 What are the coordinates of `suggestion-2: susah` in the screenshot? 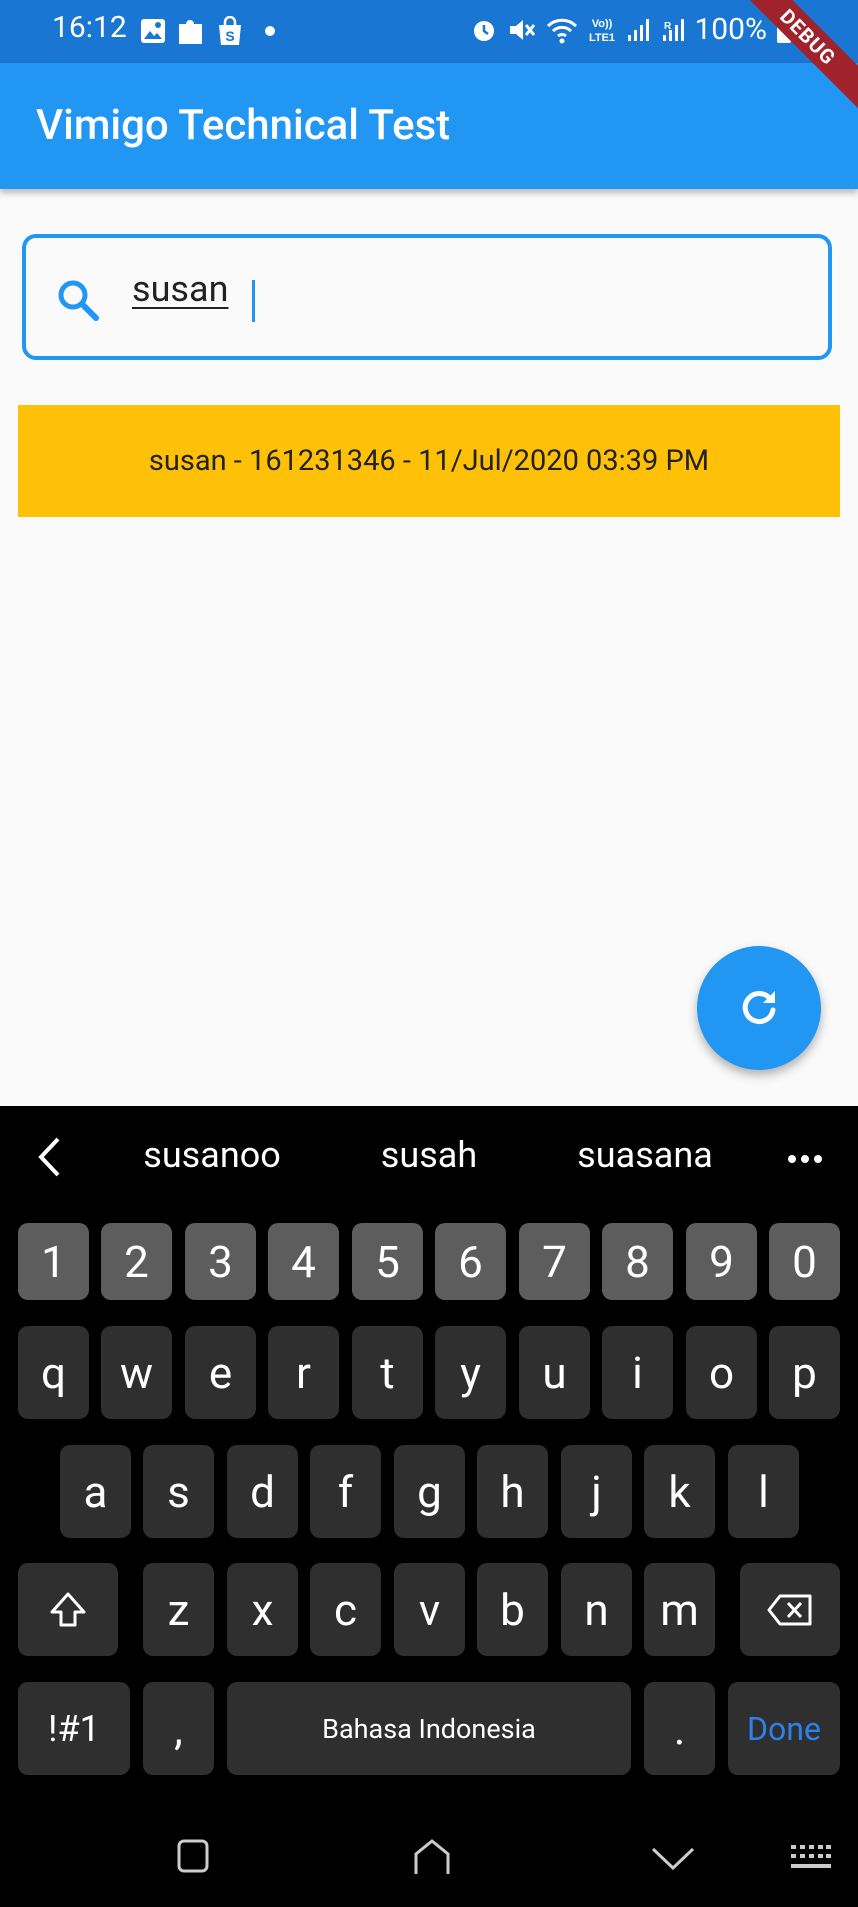 It's located at (429, 1155).